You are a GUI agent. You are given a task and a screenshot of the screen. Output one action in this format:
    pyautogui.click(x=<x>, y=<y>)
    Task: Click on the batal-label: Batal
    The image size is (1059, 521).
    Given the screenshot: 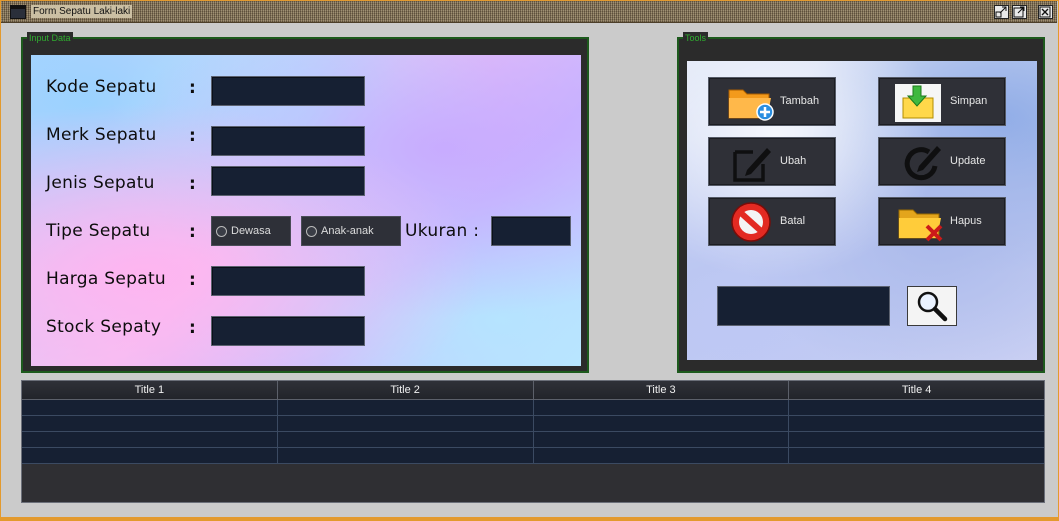 What is the action you would take?
    pyautogui.click(x=793, y=221)
    